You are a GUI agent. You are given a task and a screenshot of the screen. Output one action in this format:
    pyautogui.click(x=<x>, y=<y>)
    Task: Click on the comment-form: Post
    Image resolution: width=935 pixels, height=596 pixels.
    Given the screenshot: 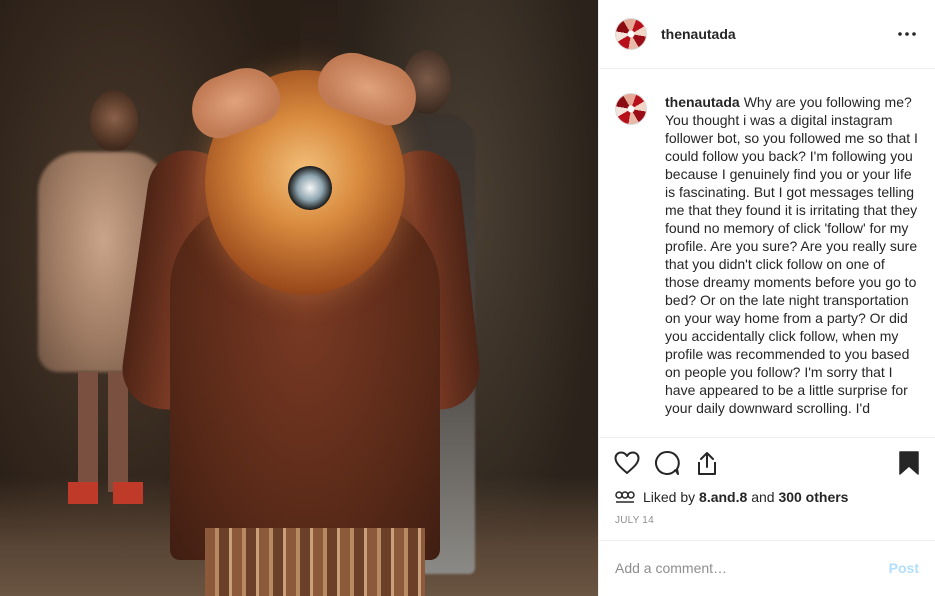 What is the action you would take?
    pyautogui.click(x=767, y=568)
    